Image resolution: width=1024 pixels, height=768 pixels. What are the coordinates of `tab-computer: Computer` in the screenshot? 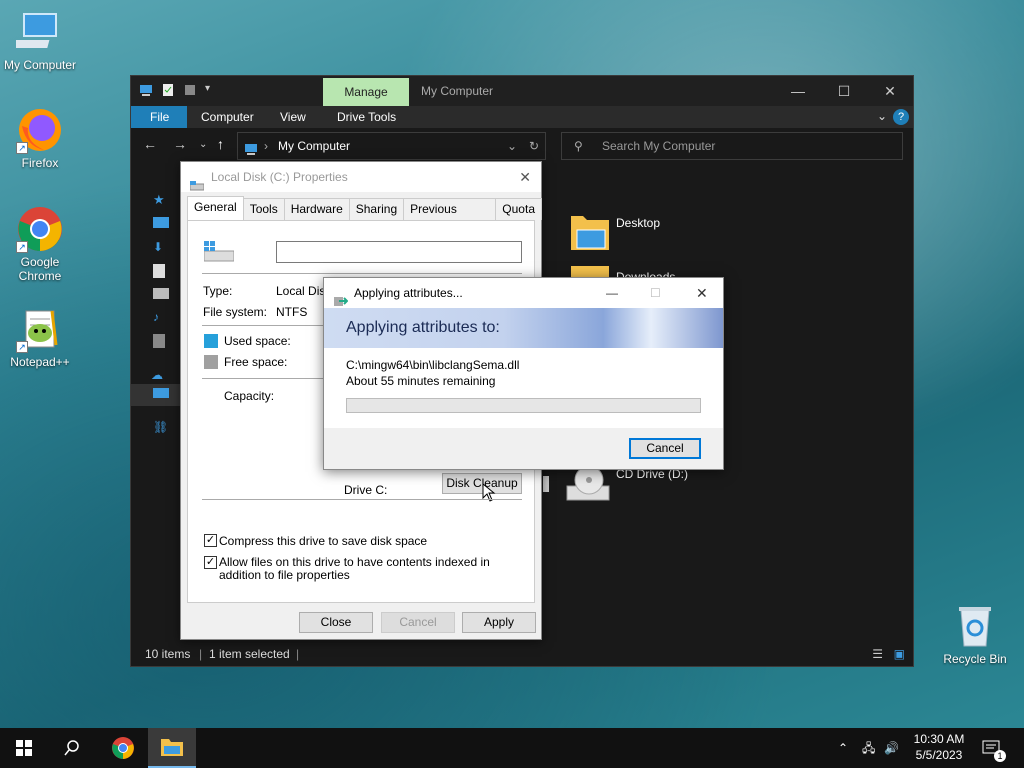 It's located at (227, 117).